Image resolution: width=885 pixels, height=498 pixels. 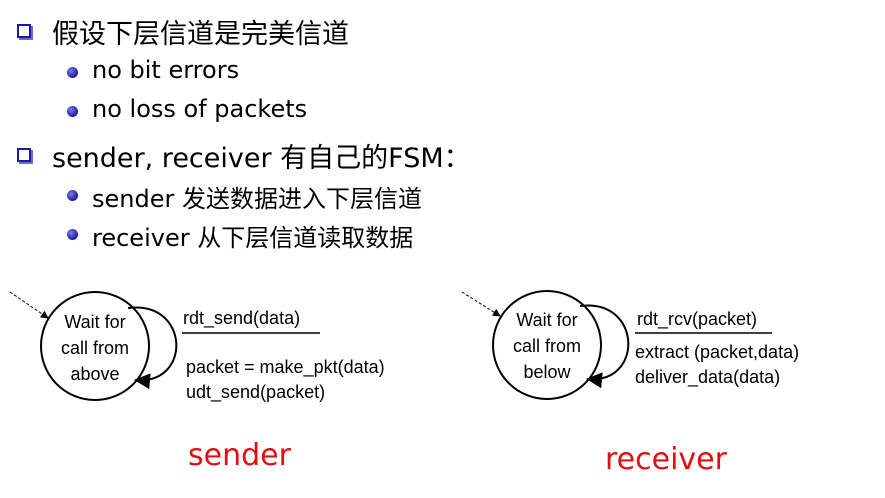 I want to click on sender-state-line-1: Wait for, so click(x=94, y=322).